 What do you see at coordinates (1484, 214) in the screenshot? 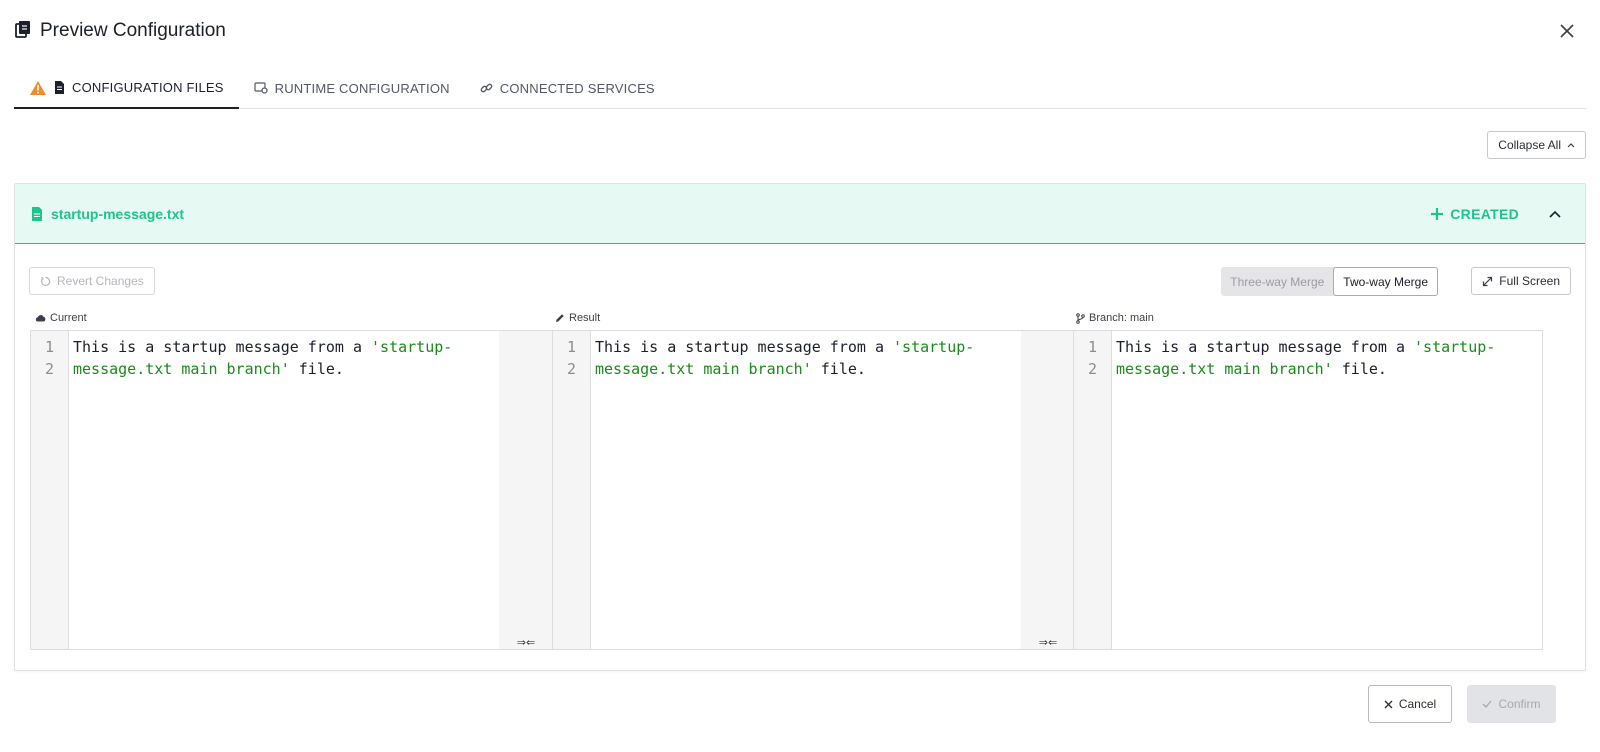
I see `status-label: CREATED` at bounding box center [1484, 214].